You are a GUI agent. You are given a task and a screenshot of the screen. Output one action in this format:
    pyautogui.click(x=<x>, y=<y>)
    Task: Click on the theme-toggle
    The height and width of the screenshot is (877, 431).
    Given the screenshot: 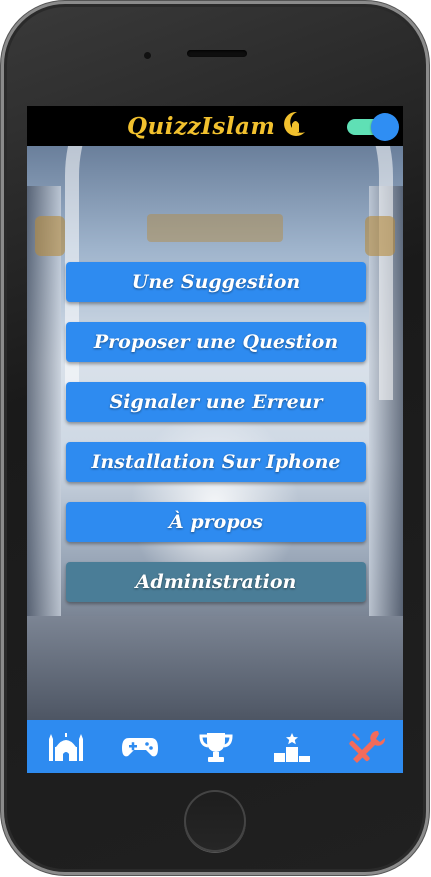 What is the action you would take?
    pyautogui.click(x=373, y=126)
    